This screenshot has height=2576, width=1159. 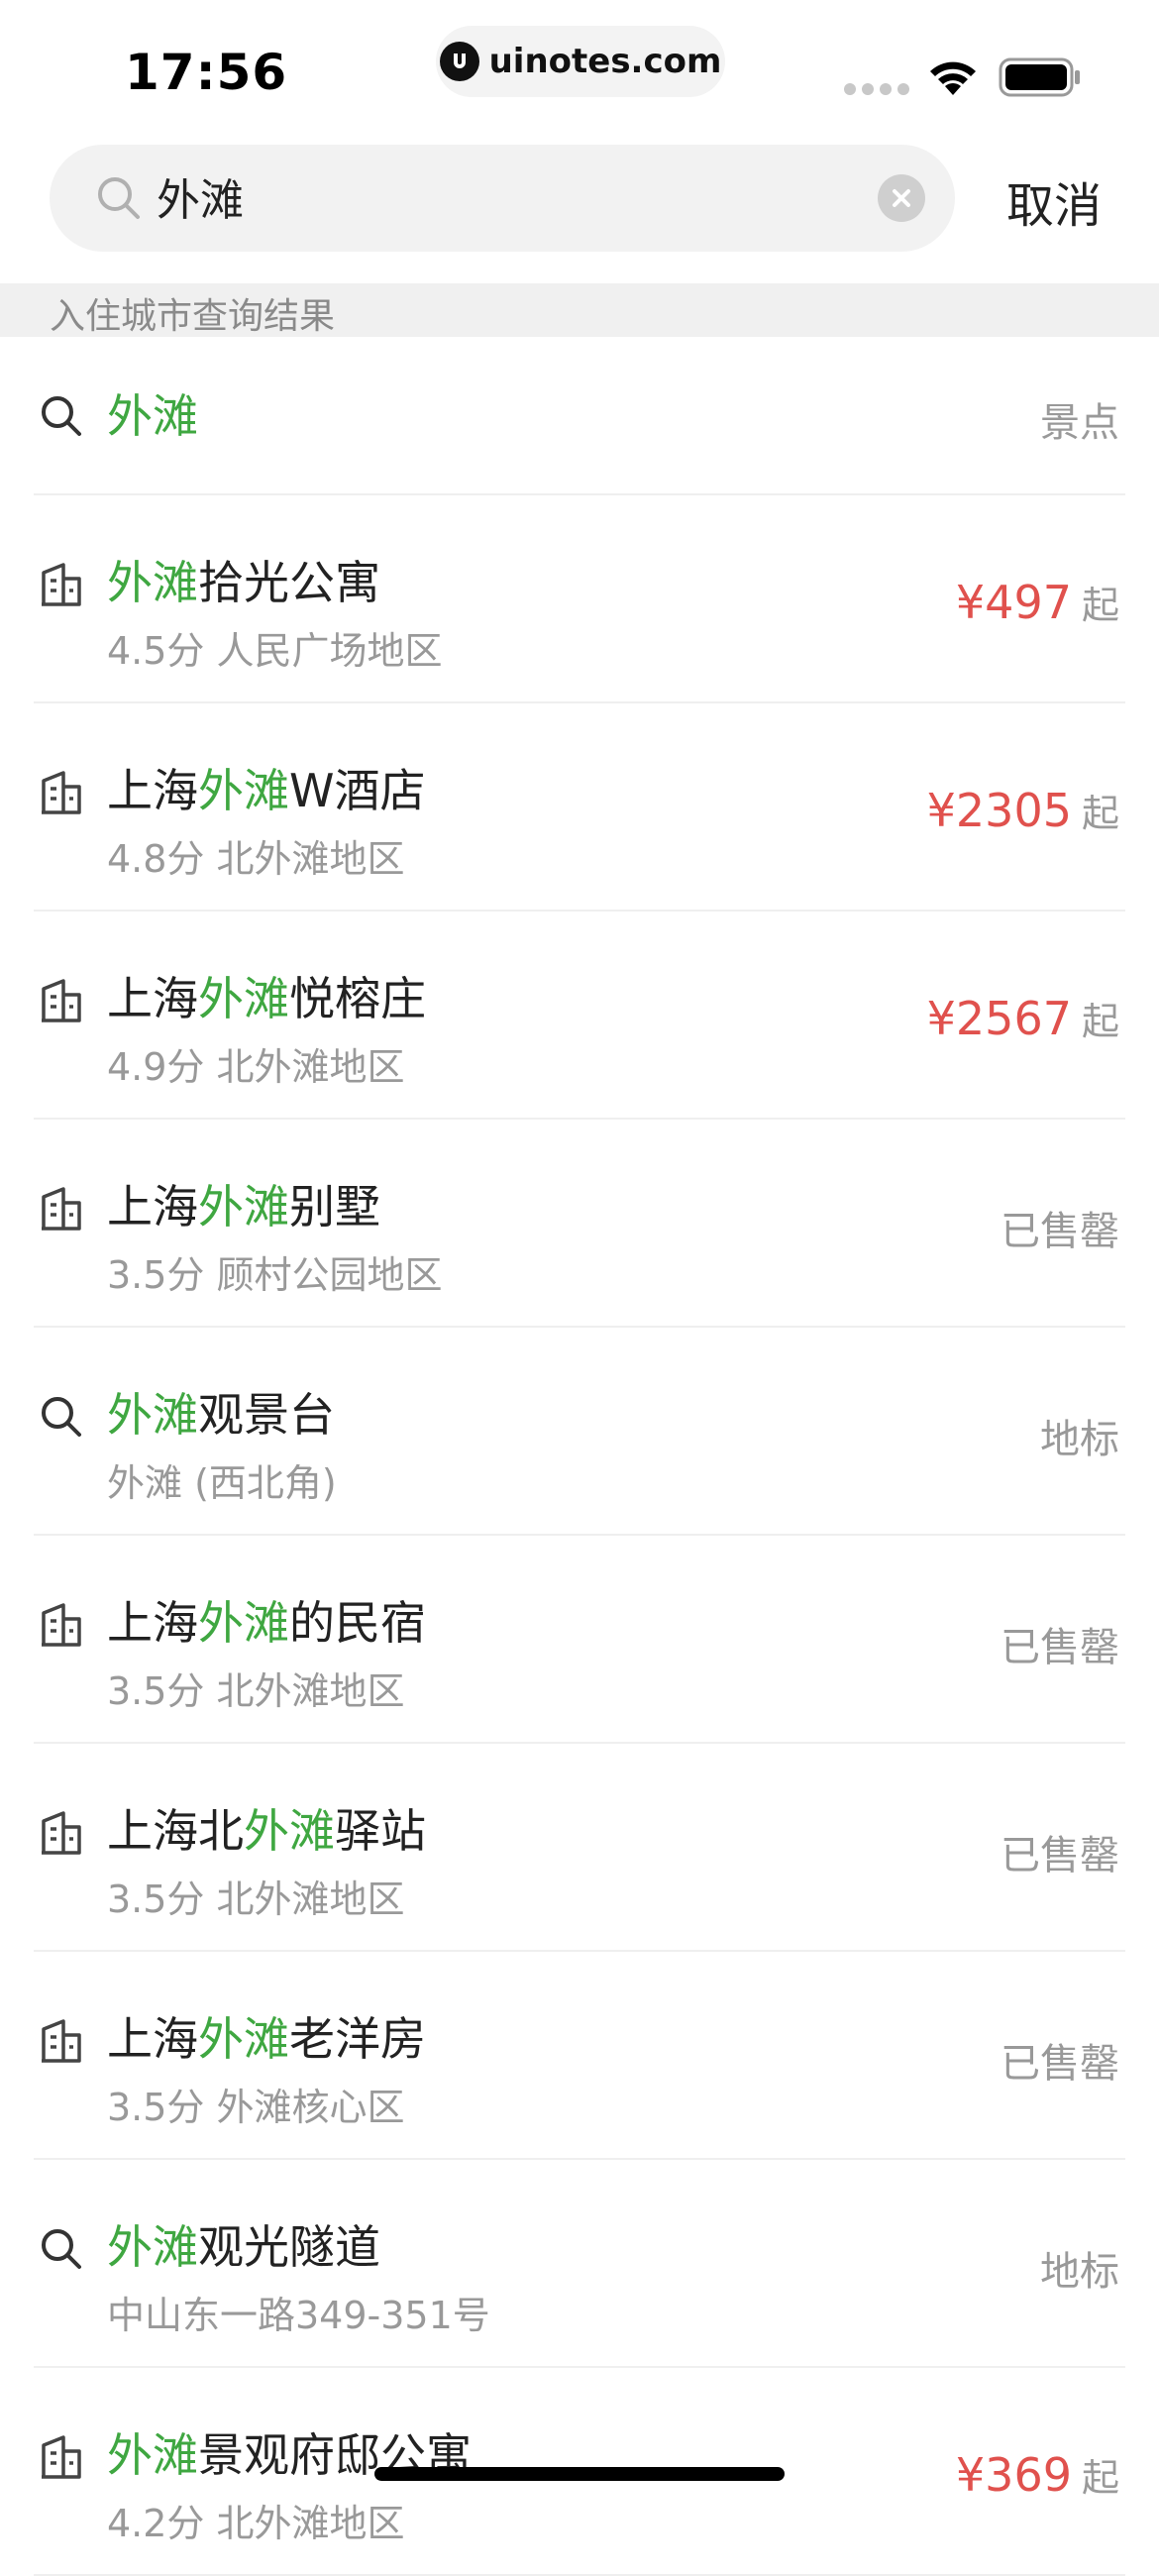 I want to click on price-value: ¥497, so click(x=1013, y=602).